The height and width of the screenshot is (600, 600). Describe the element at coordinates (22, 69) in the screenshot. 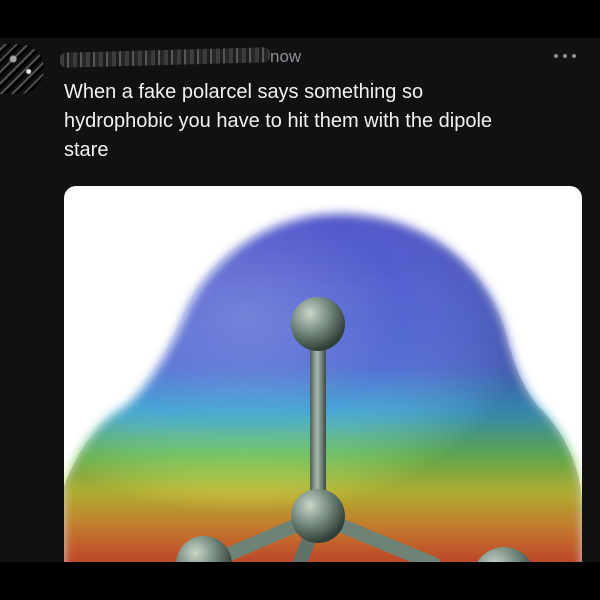

I see `avatar` at that location.